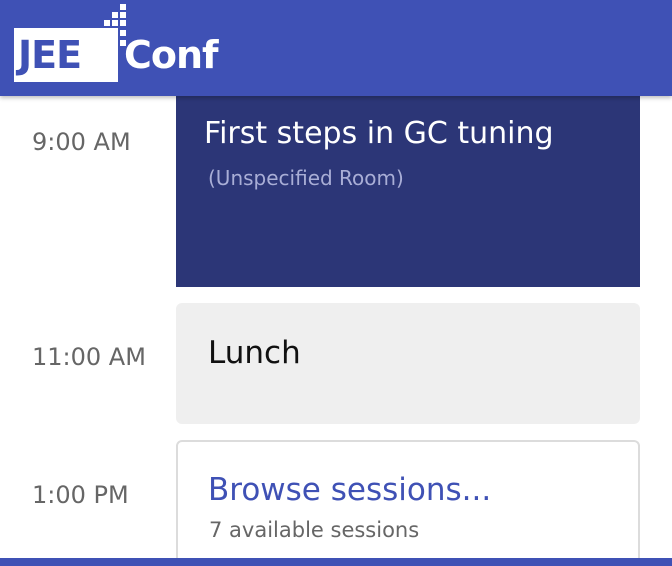  What do you see at coordinates (66, 55) in the screenshot?
I see `logo-jee-text: JEE` at bounding box center [66, 55].